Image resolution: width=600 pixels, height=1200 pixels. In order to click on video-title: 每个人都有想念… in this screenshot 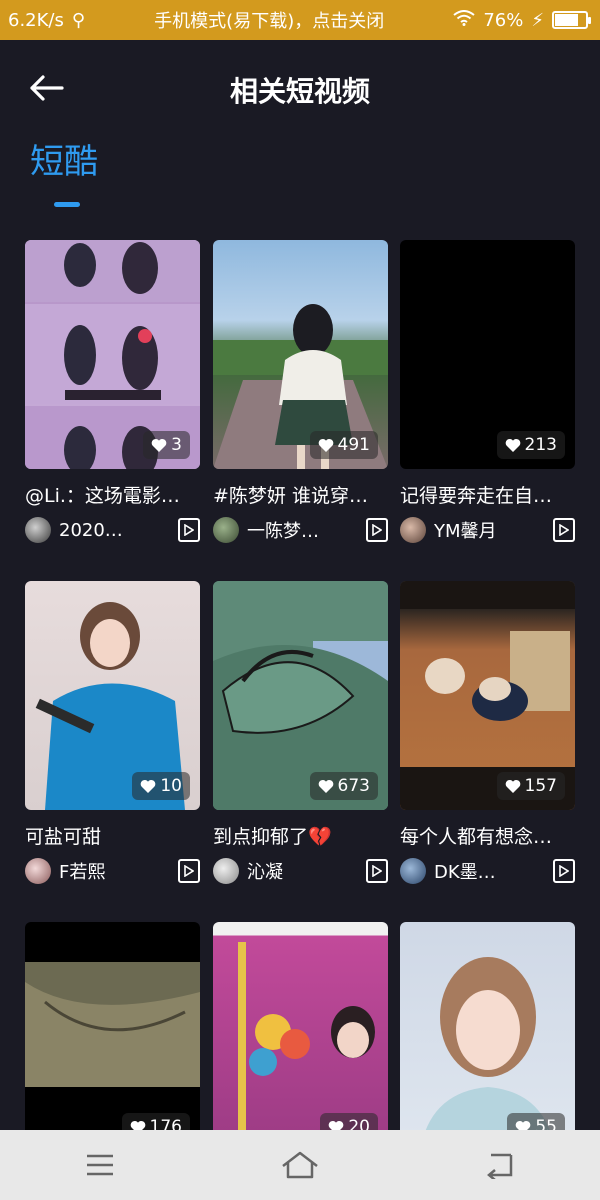, I will do `click(476, 837)`.